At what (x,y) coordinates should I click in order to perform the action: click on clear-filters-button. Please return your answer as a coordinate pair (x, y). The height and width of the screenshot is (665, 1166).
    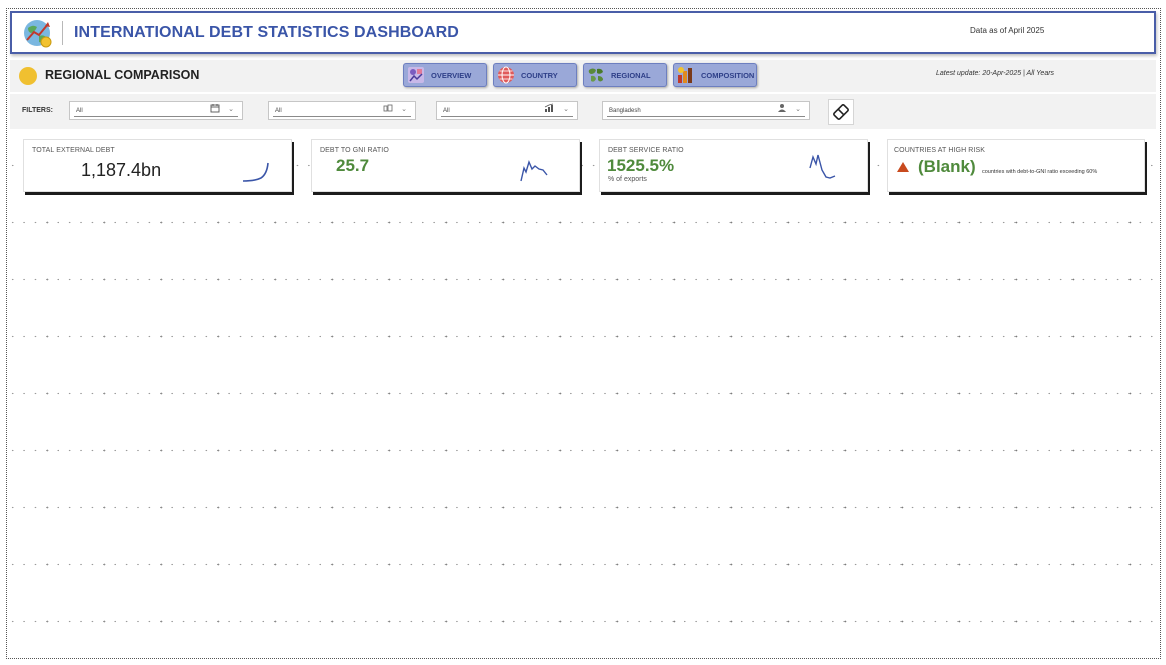
    Looking at the image, I should click on (841, 112).